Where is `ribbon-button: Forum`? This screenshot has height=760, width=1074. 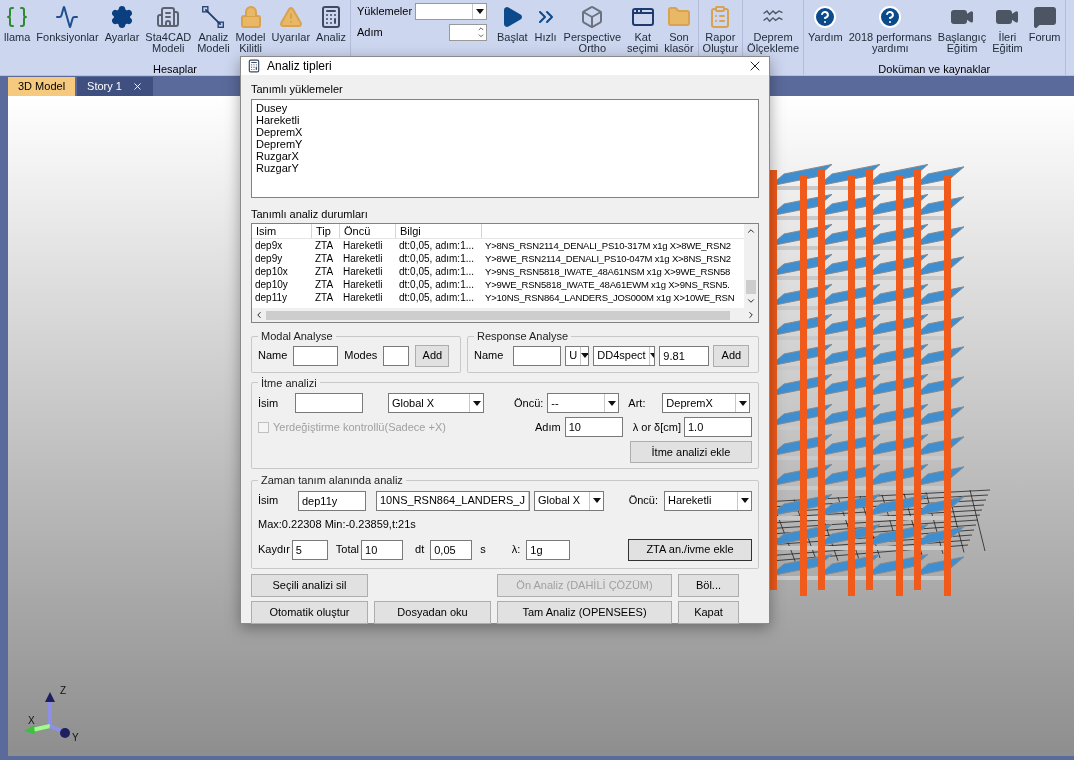
ribbon-button: Forum is located at coordinates (1044, 22).